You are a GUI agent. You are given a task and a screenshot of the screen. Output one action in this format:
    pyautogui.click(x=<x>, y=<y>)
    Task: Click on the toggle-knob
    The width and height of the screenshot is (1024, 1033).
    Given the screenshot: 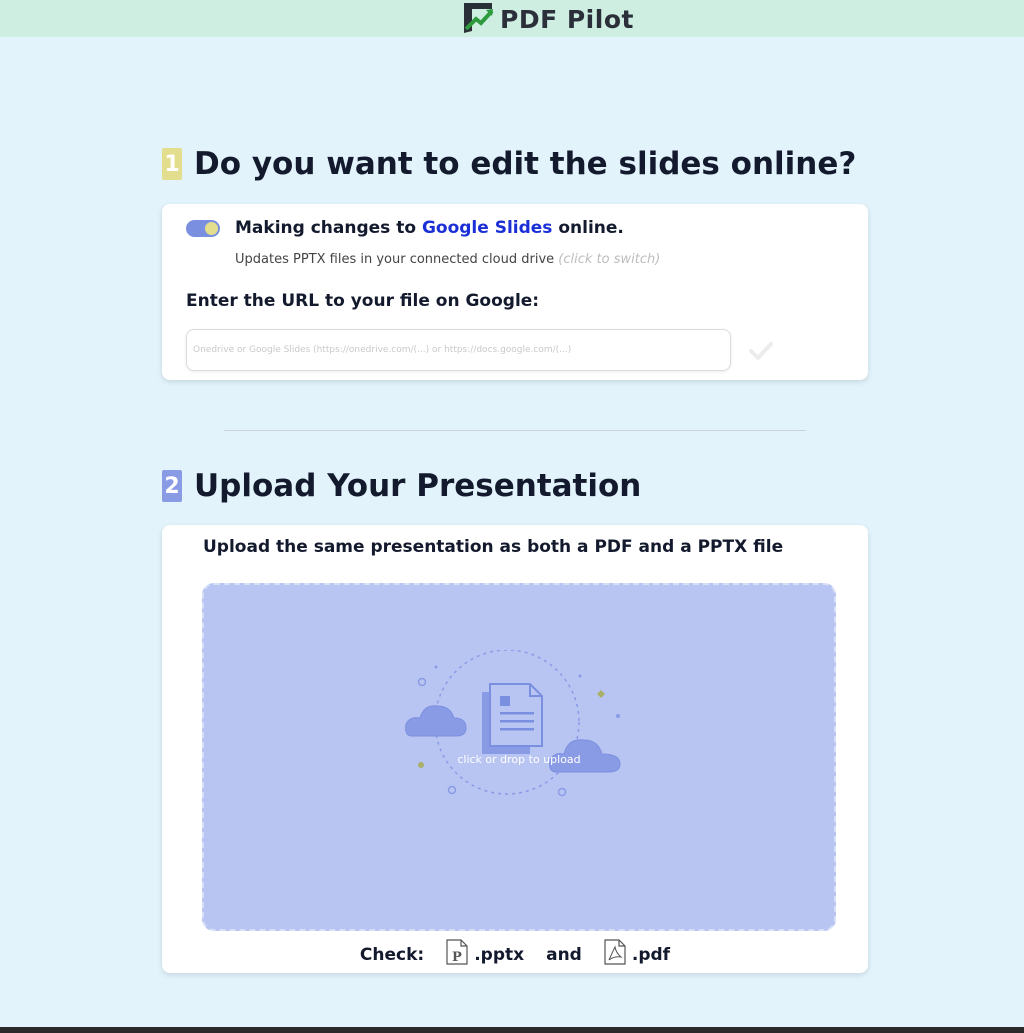 What is the action you would take?
    pyautogui.click(x=211, y=228)
    